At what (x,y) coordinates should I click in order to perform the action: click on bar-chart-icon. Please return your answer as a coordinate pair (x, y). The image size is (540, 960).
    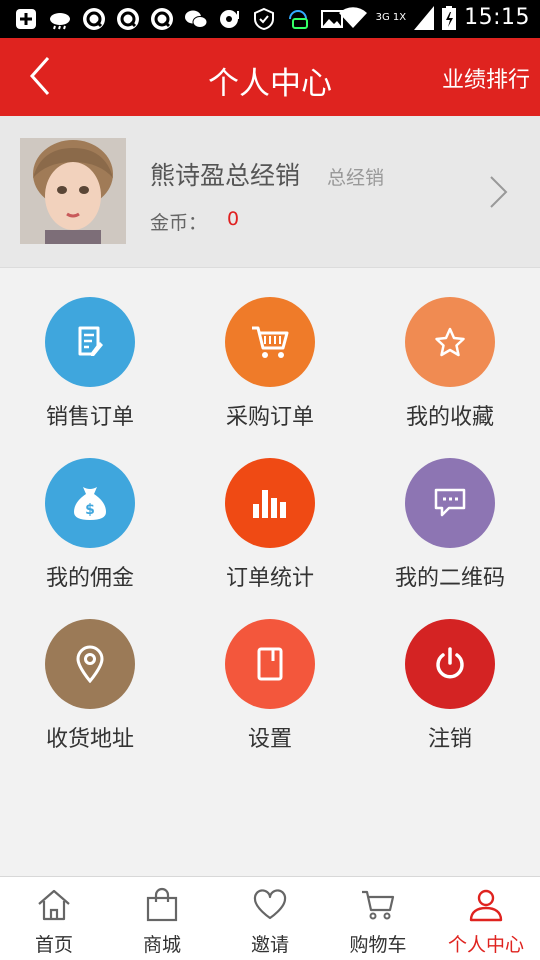
    Looking at the image, I should click on (269, 504).